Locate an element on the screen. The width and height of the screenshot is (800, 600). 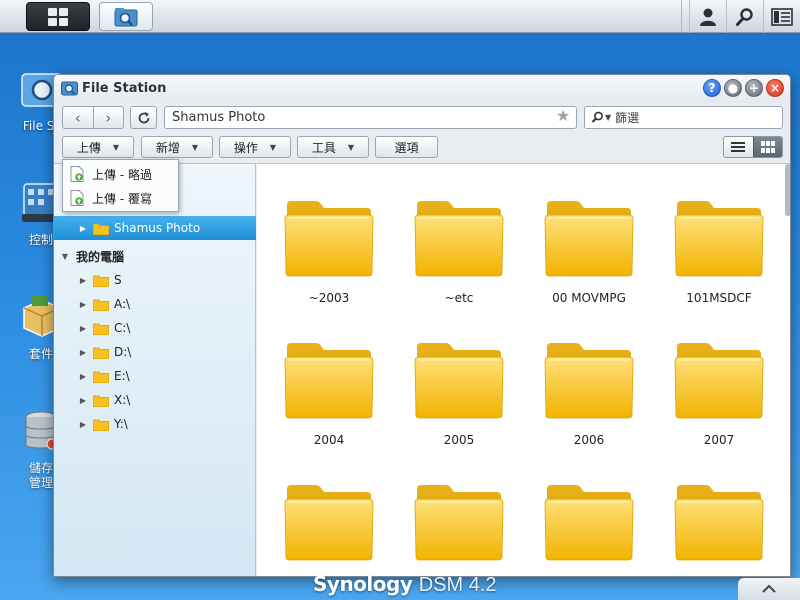
tree-item-drive: ▶ Y:\ is located at coordinates (155, 424).